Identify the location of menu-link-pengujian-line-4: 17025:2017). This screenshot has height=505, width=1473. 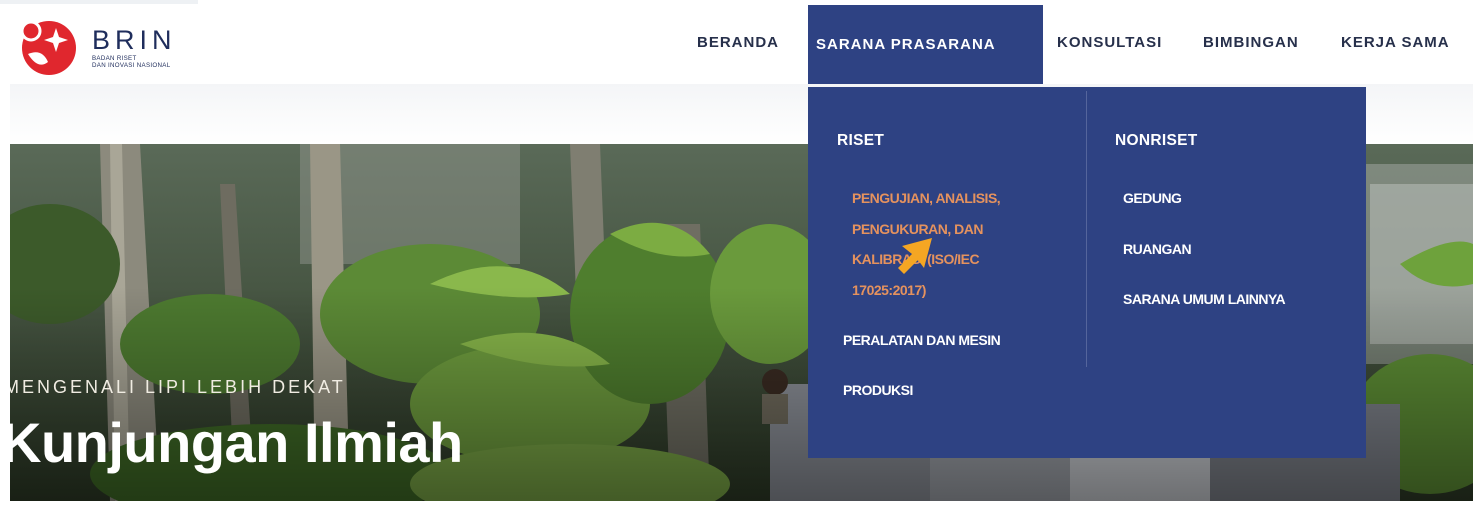
(889, 289).